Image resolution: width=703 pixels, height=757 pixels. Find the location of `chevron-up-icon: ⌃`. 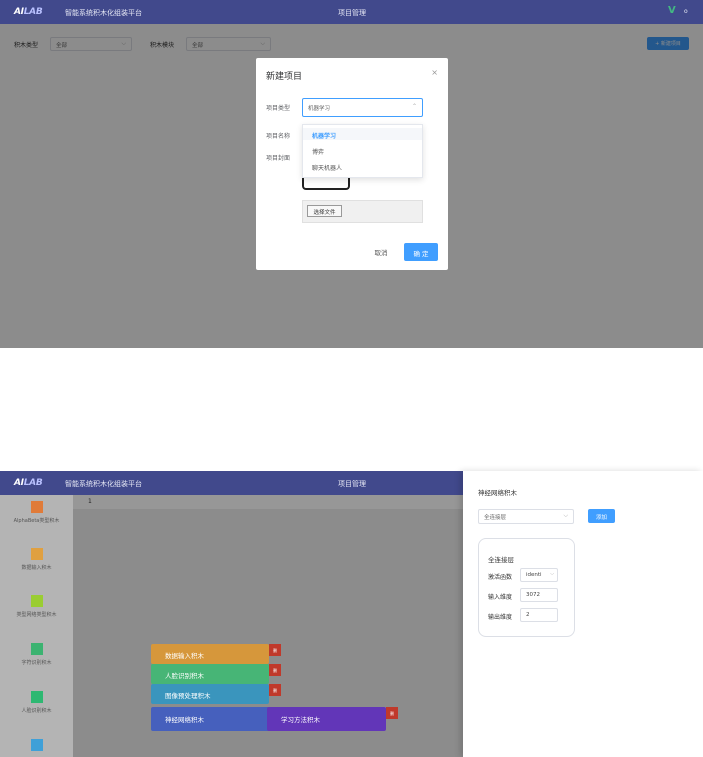

chevron-up-icon: ⌃ is located at coordinates (414, 106).